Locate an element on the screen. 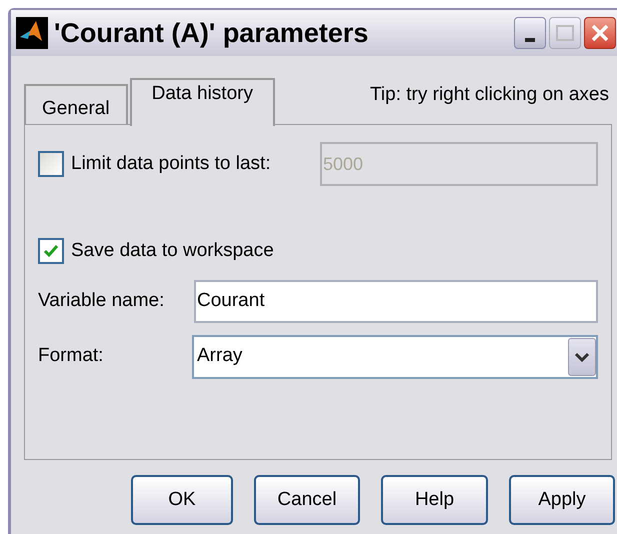  tip-text: Tip: try right clicking on axes is located at coordinates (489, 94).